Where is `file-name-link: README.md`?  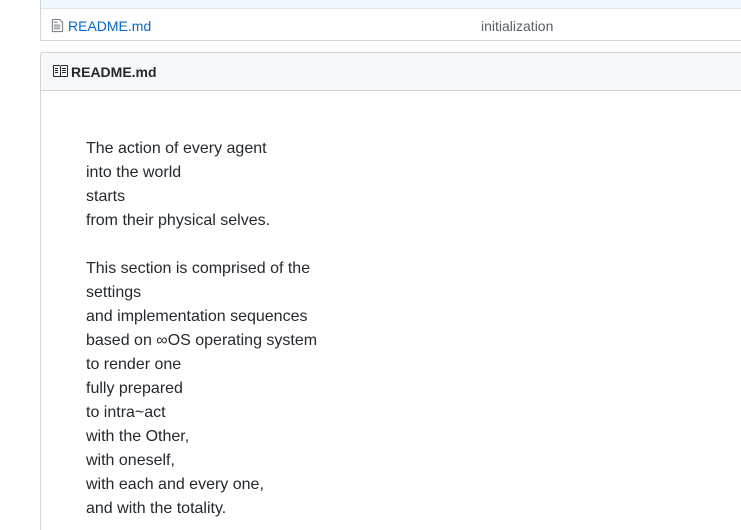
file-name-link: README.md is located at coordinates (109, 26).